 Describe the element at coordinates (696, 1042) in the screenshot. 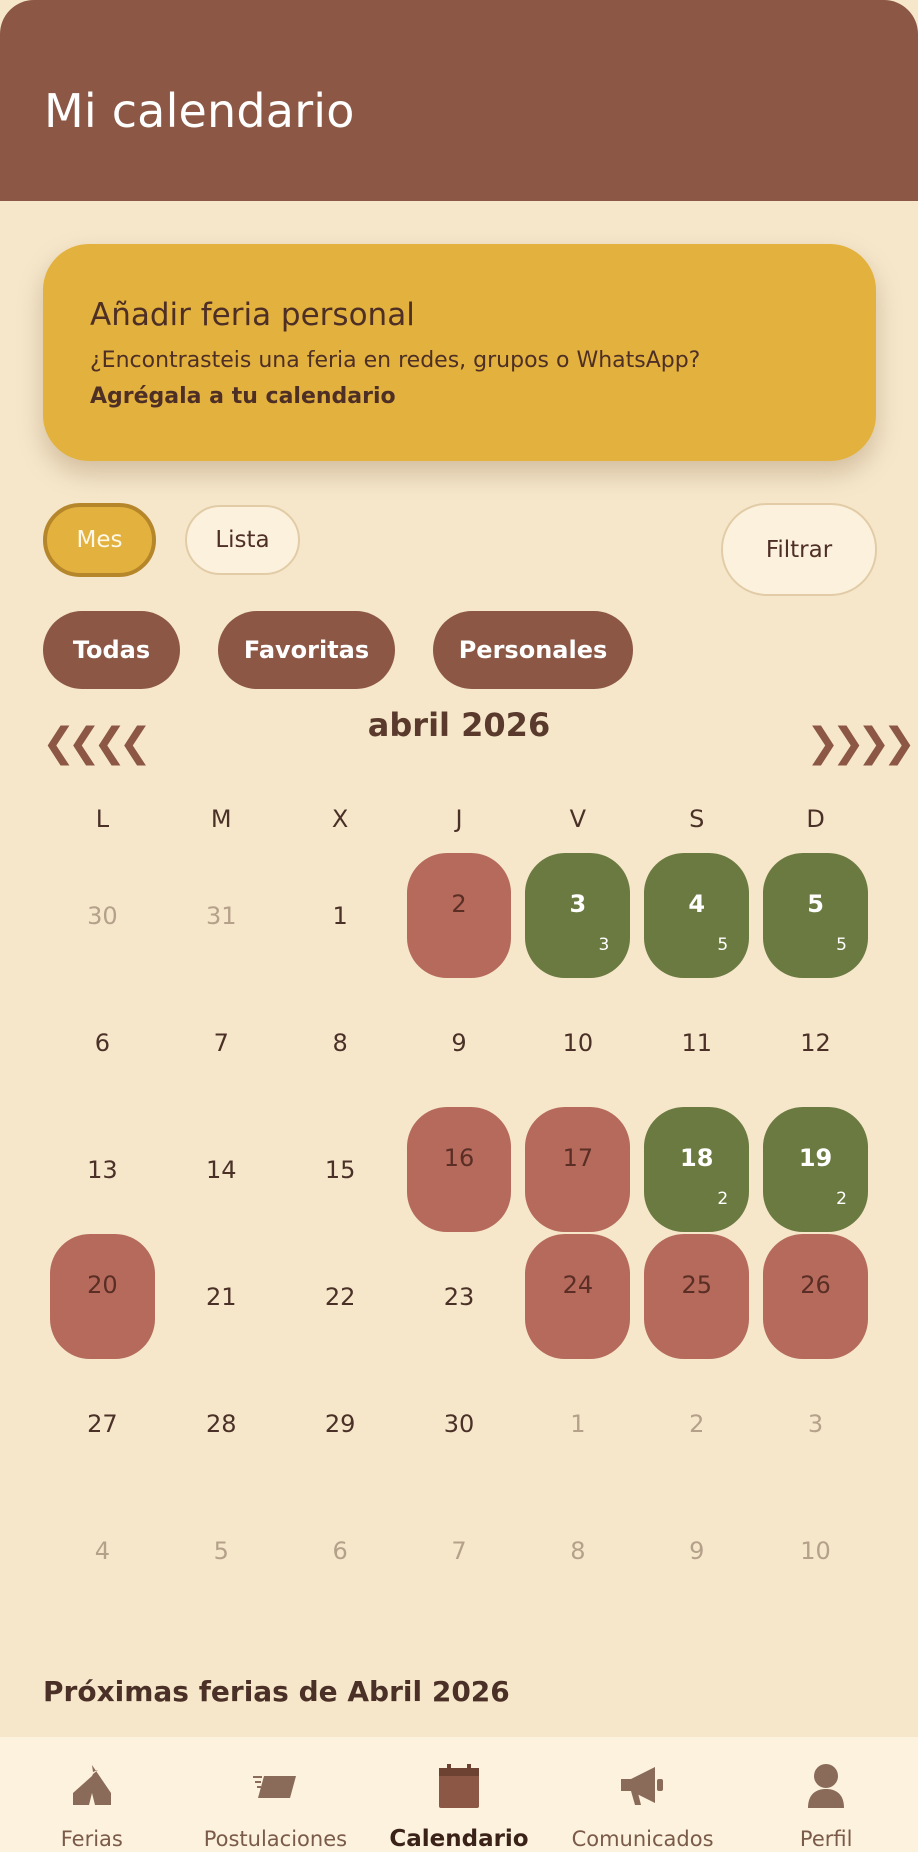

I see `calendar-day: 11` at that location.